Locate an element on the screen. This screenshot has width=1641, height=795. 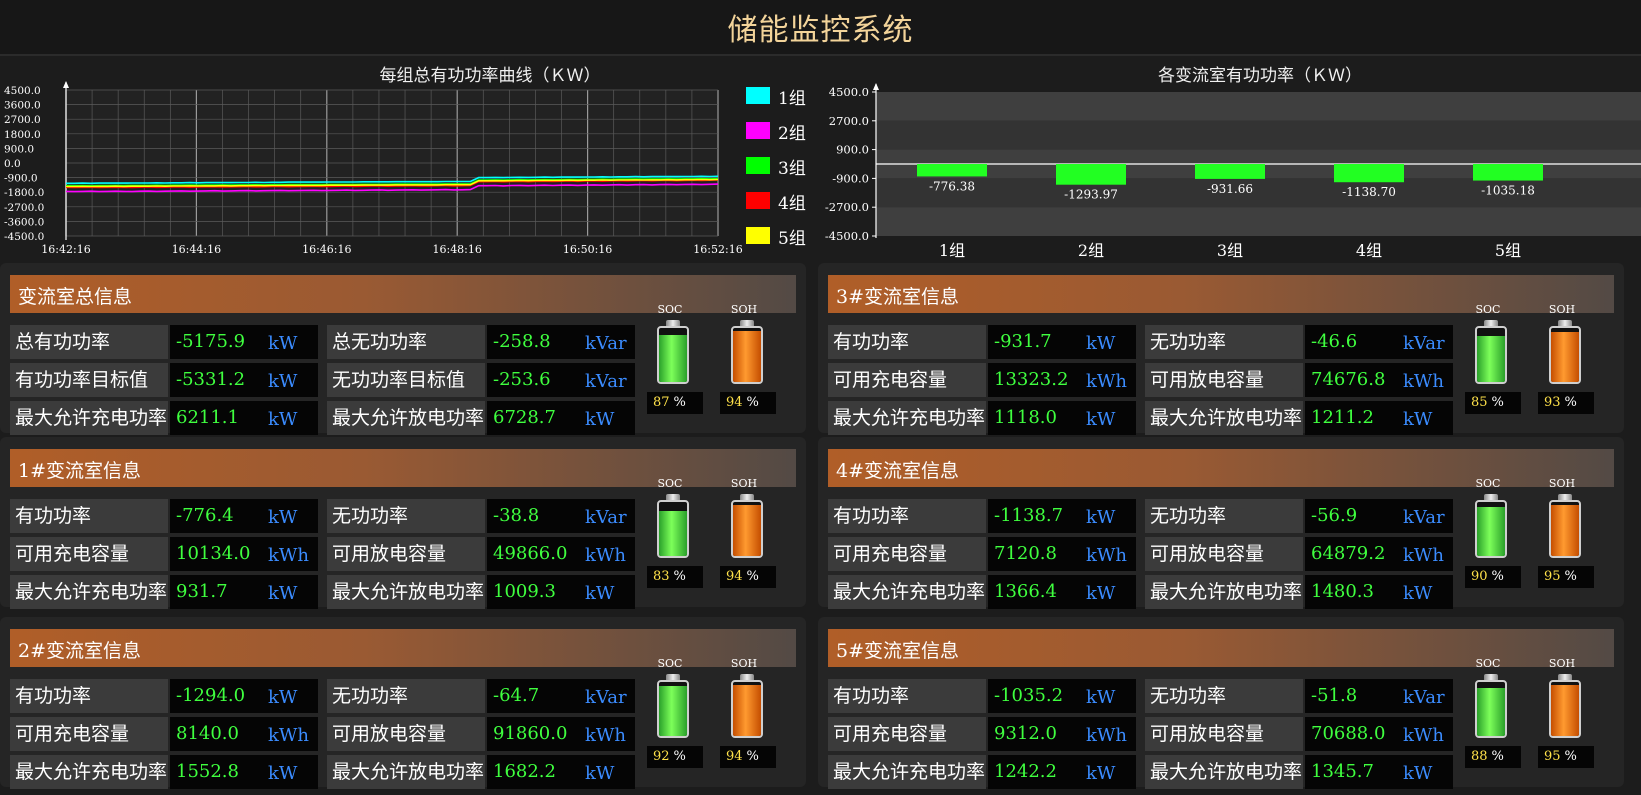
field-value: 8140.0 is located at coordinates (207, 733).